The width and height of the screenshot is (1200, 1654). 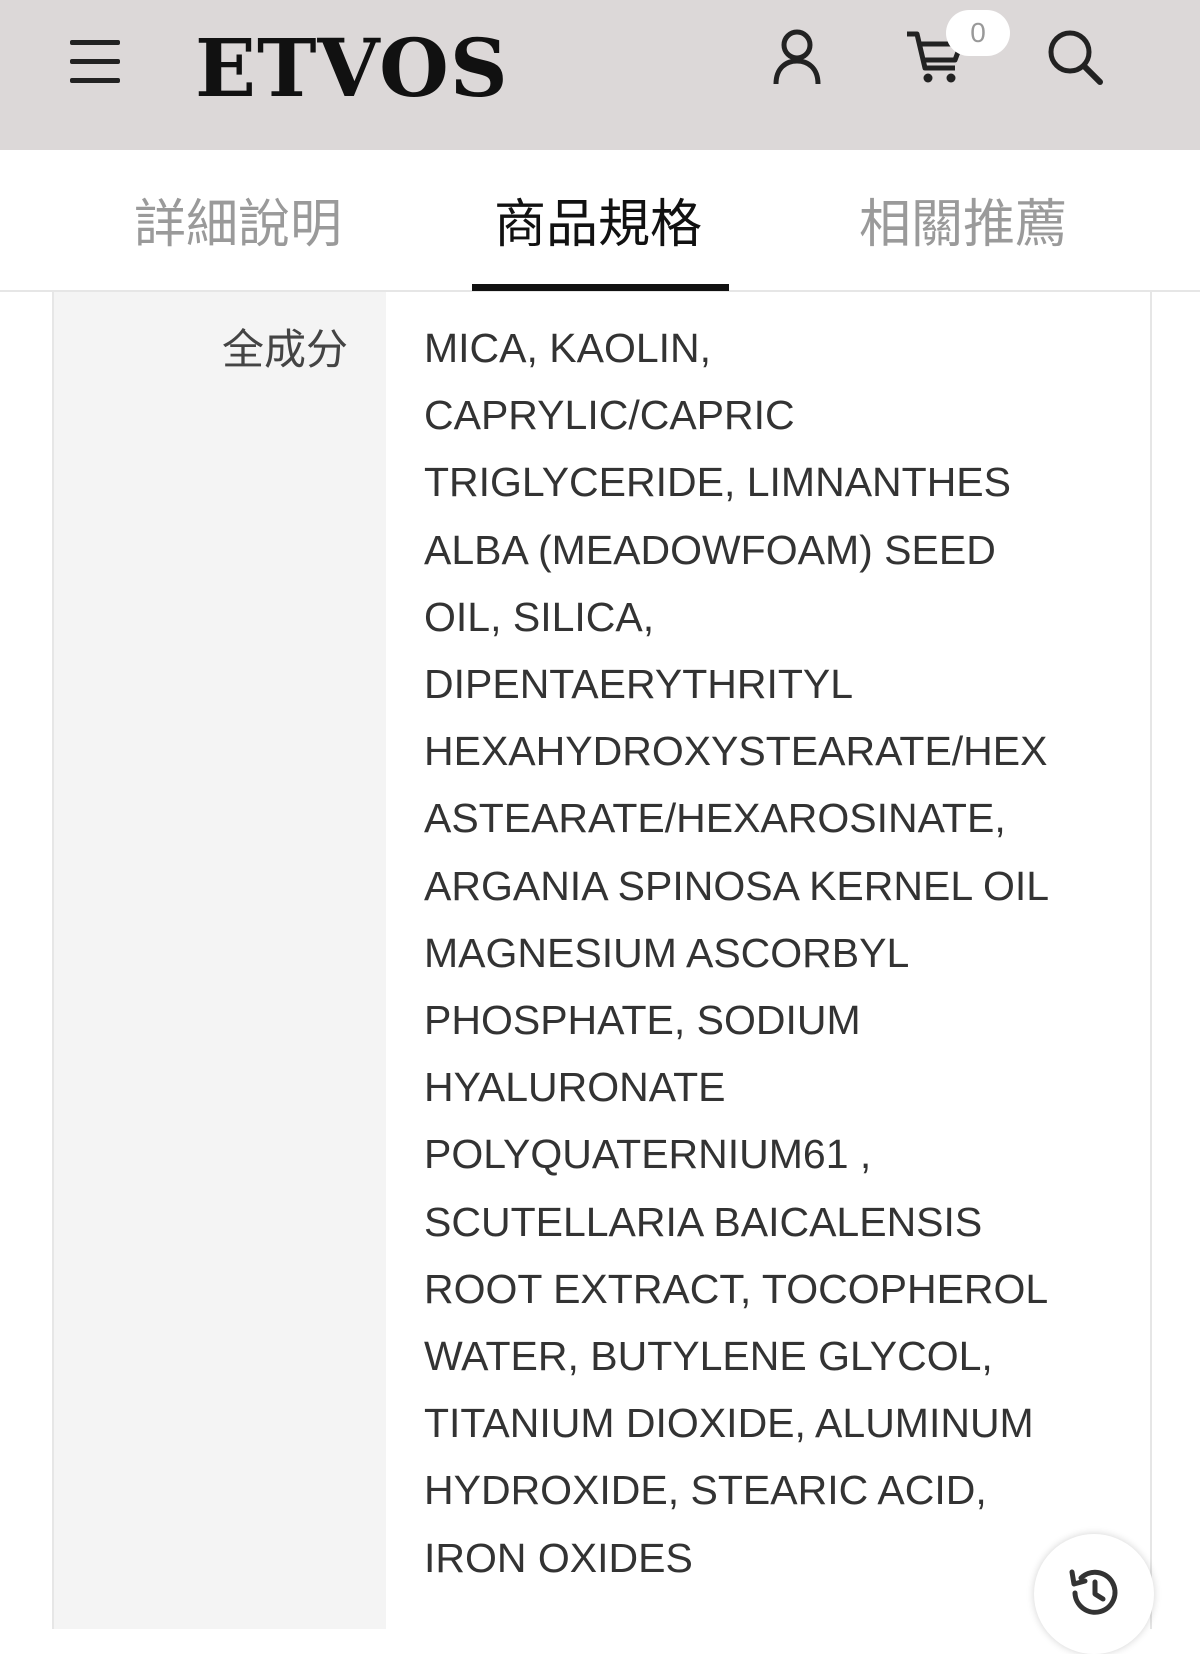 What do you see at coordinates (797, 57) in the screenshot?
I see `user-icon` at bounding box center [797, 57].